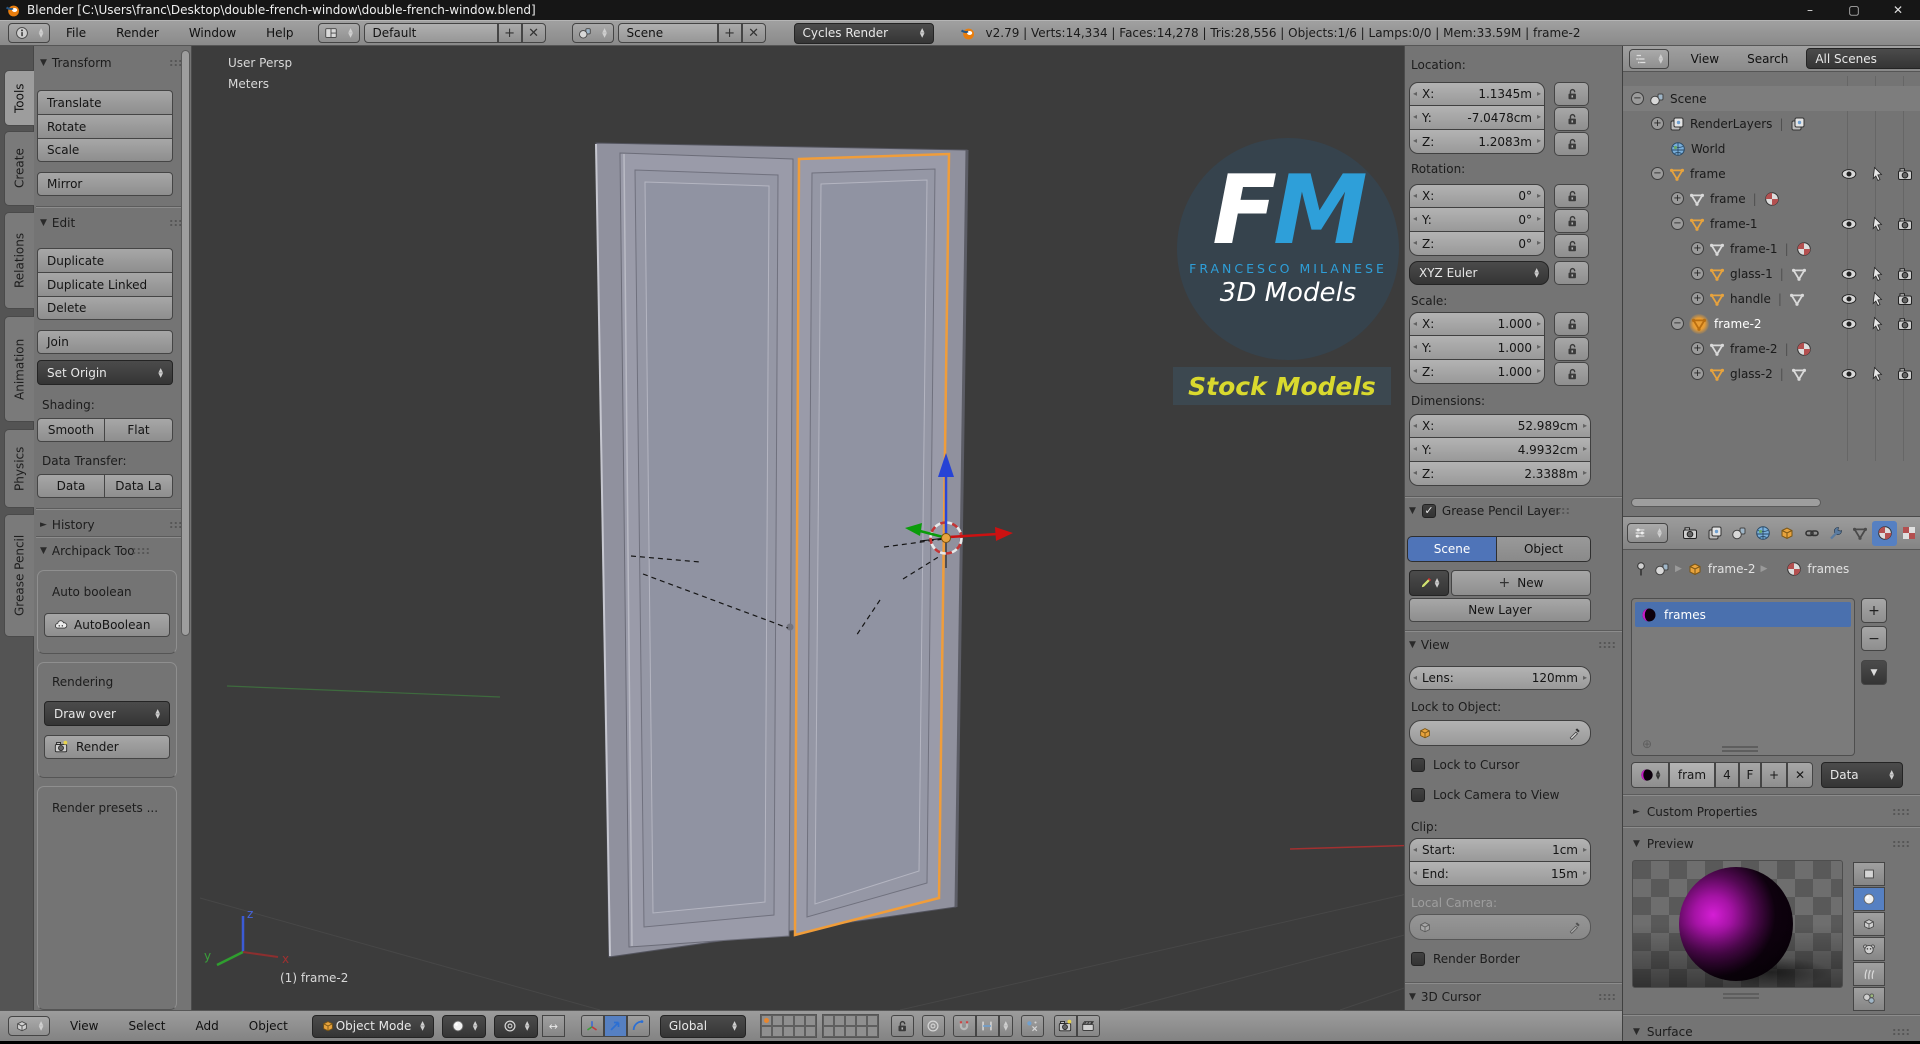 Image resolution: width=1920 pixels, height=1044 pixels. Describe the element at coordinates (105, 342) in the screenshot. I see `join-button: Join` at that location.